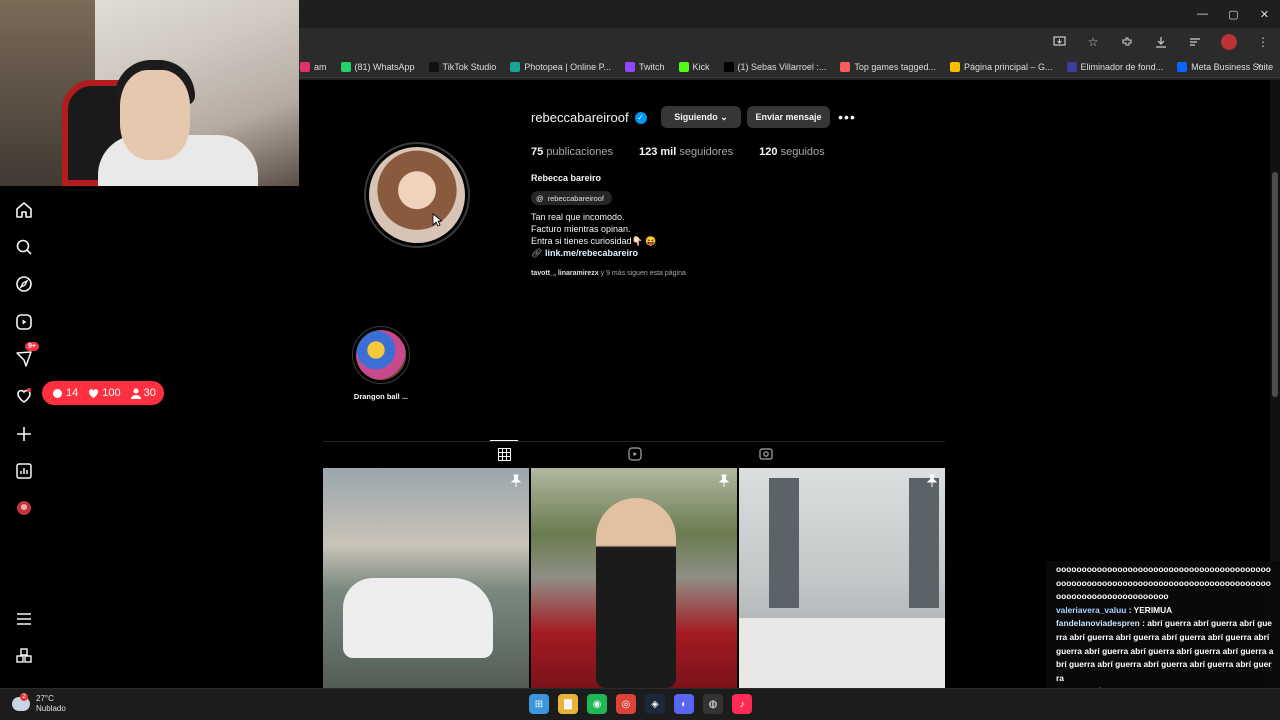 Image resolution: width=1280 pixels, height=720 pixels. I want to click on weather-widget: 2 27°C Nublado, so click(39, 703).